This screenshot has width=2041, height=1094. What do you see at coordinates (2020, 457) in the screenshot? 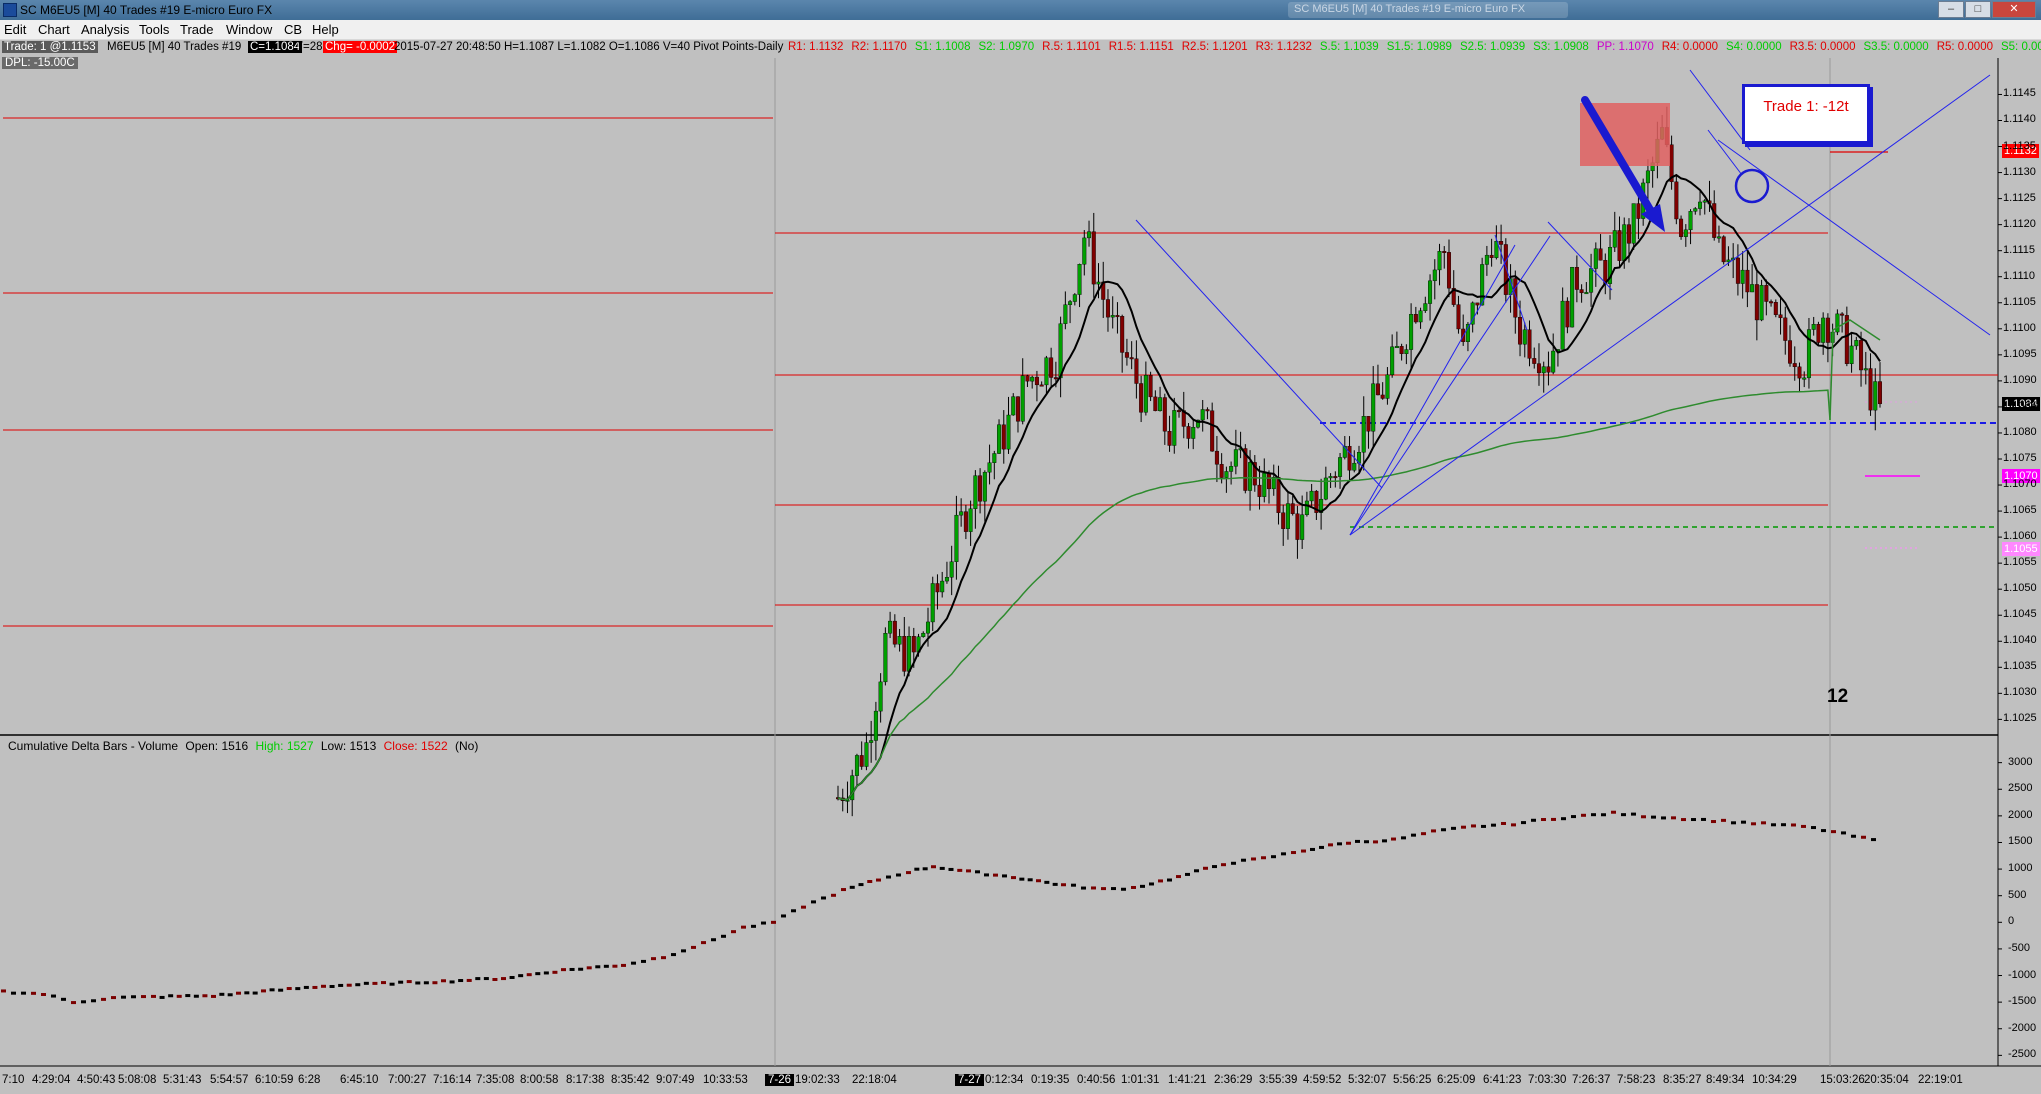
I see `price-axis-label: 1.1075` at bounding box center [2020, 457].